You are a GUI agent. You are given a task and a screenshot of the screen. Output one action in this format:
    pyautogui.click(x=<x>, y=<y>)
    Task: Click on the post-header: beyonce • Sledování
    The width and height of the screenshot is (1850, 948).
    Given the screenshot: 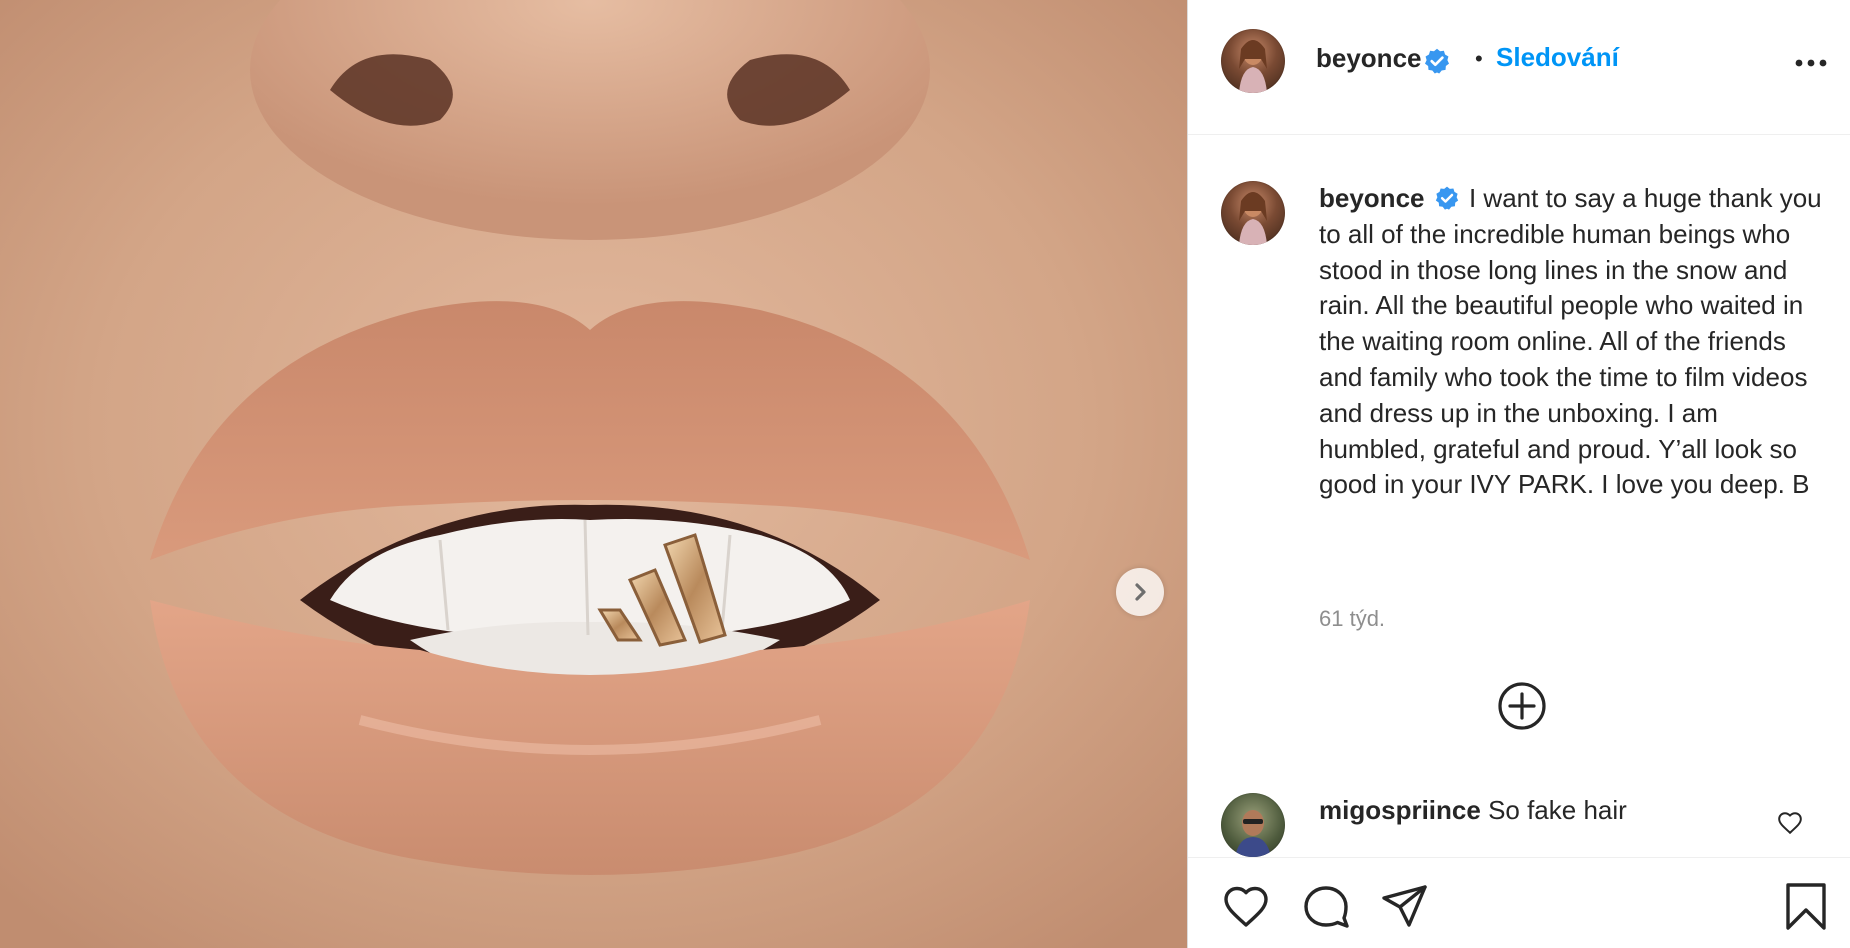 What is the action you would take?
    pyautogui.click(x=1519, y=67)
    